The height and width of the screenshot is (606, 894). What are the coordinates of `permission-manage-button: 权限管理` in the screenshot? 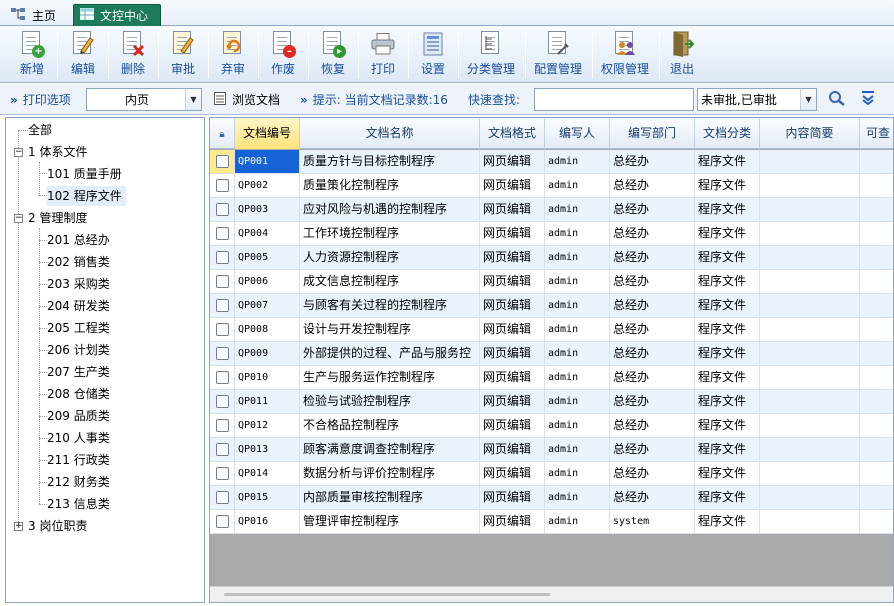 It's located at (625, 54).